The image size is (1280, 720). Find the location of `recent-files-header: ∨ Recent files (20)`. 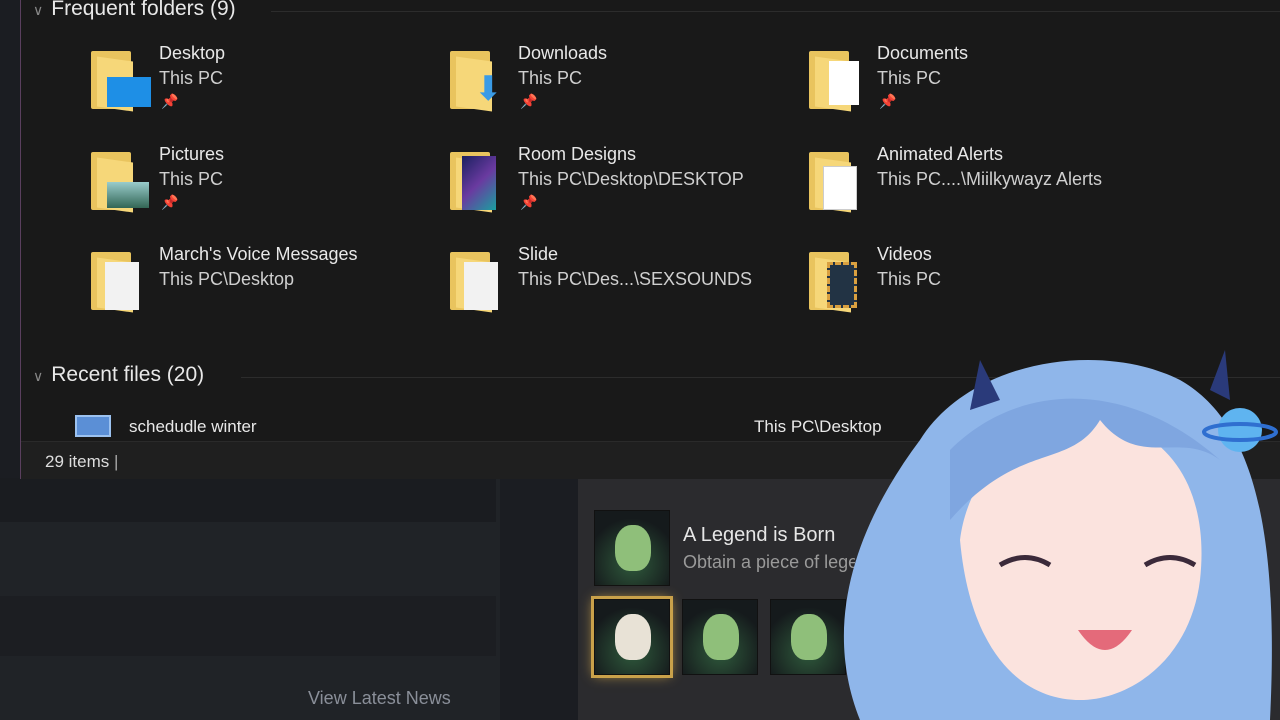

recent-files-header: ∨ Recent files (20) is located at coordinates (118, 375).